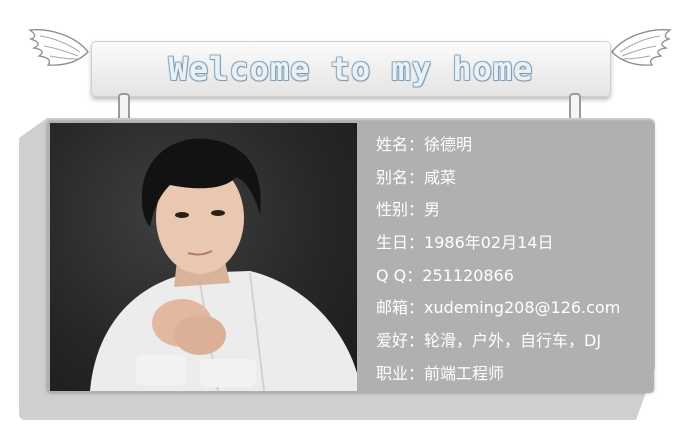 The image size is (693, 436). What do you see at coordinates (522, 308) in the screenshot?
I see `info-value: xudeming208@126.com` at bounding box center [522, 308].